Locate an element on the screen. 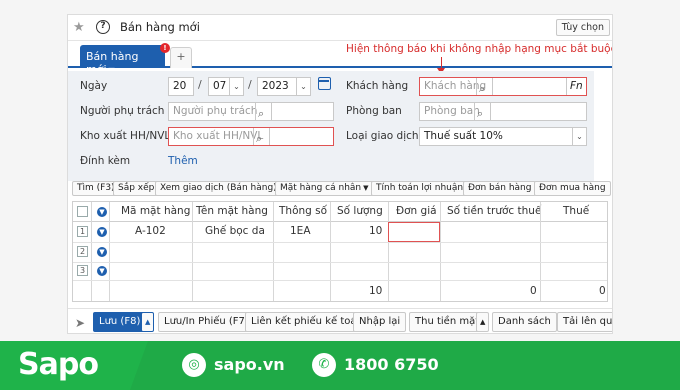 This screenshot has width=680, height=390. calendar-icon is located at coordinates (324, 83).